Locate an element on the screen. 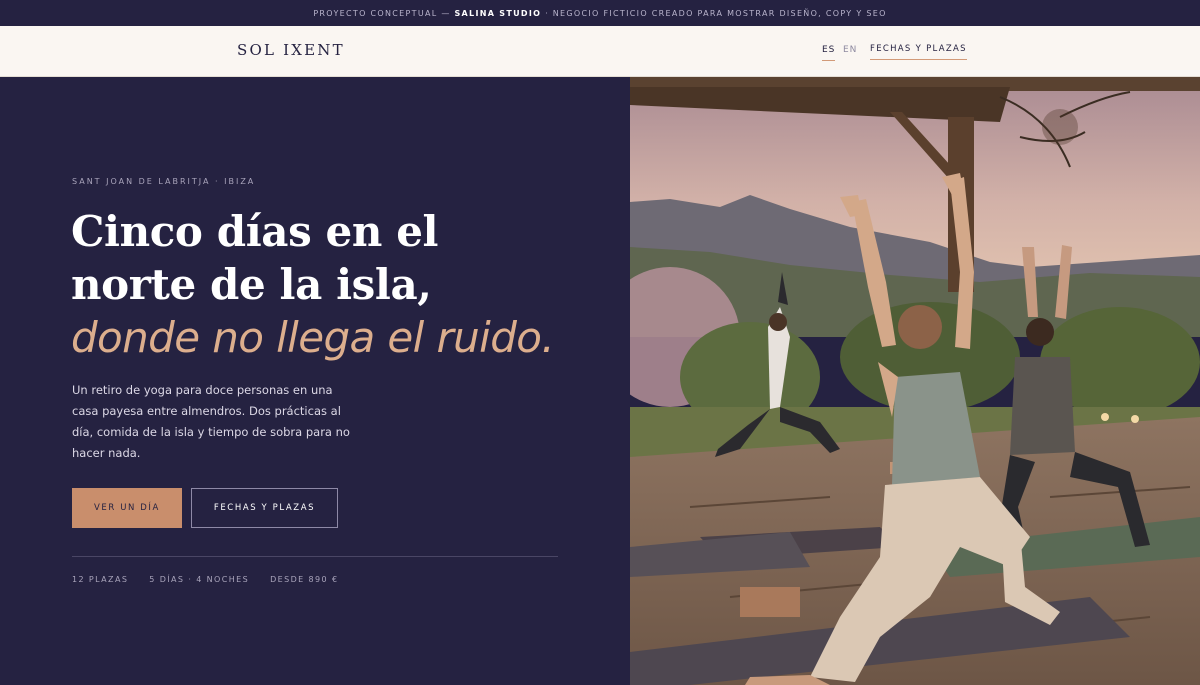 Image resolution: width=1200 pixels, height=685 pixels. announcement-prefix: PROYECTO CONCEPTUAL — is located at coordinates (382, 13).